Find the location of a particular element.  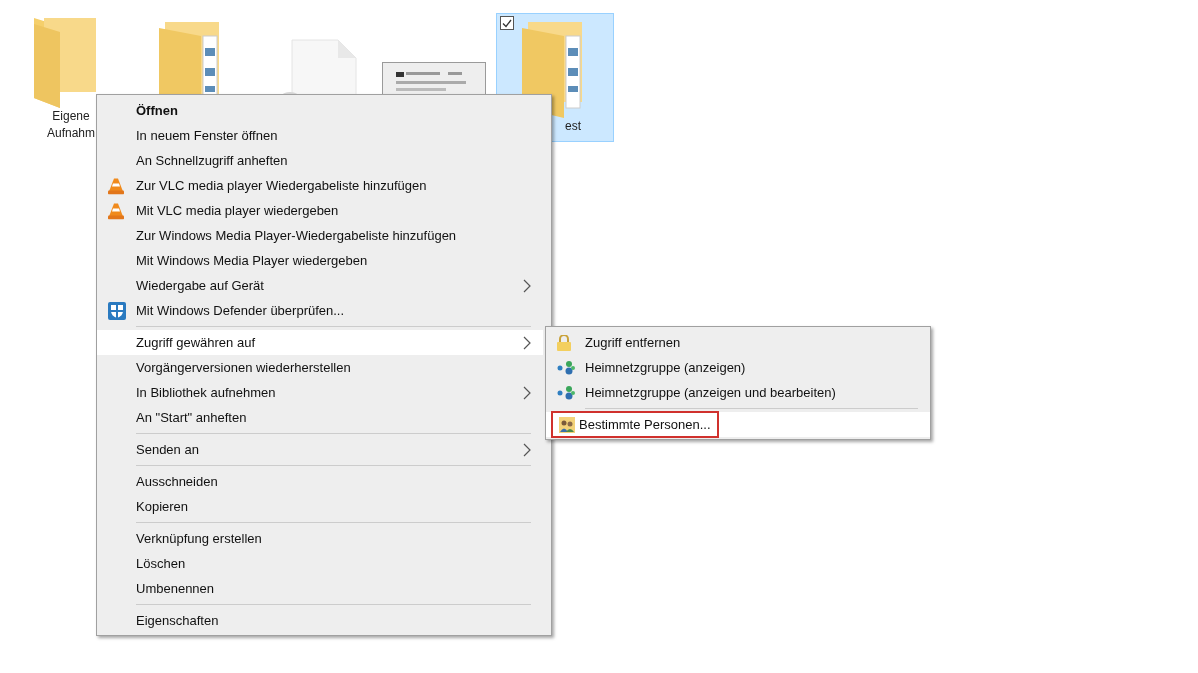

file-name: est is located at coordinates (572, 126).